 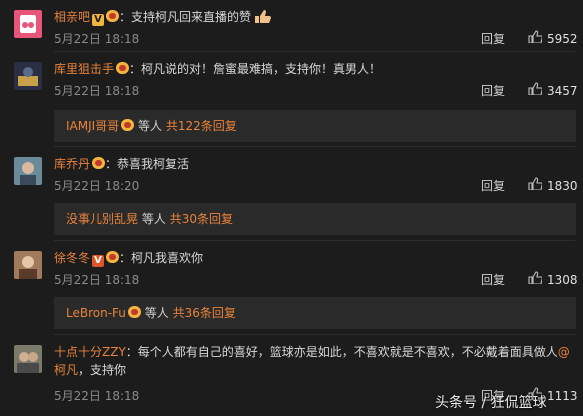 What do you see at coordinates (161, 258) in the screenshot?
I see `comment-text: ：柯凡我喜欢你` at bounding box center [161, 258].